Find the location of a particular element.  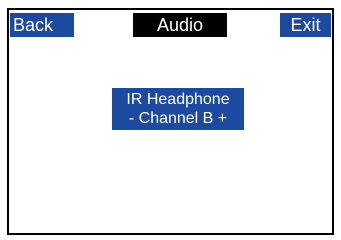

exit-button: Exit is located at coordinates (305, 25).